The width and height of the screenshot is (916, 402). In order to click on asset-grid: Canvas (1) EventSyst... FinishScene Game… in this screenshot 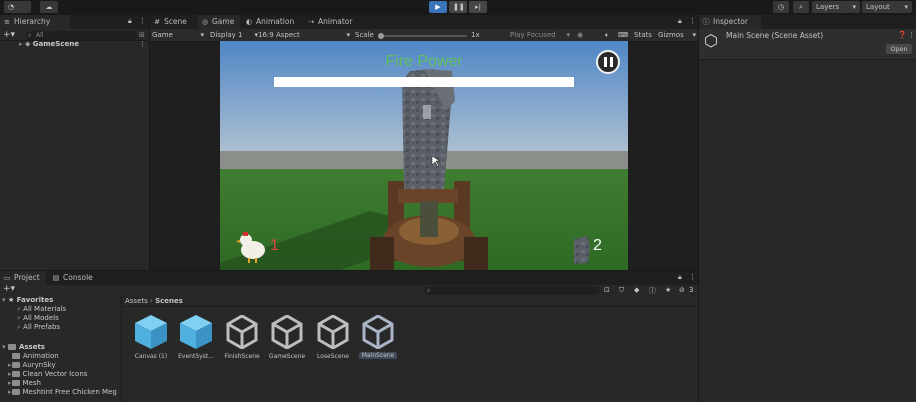, I will do `click(410, 358)`.